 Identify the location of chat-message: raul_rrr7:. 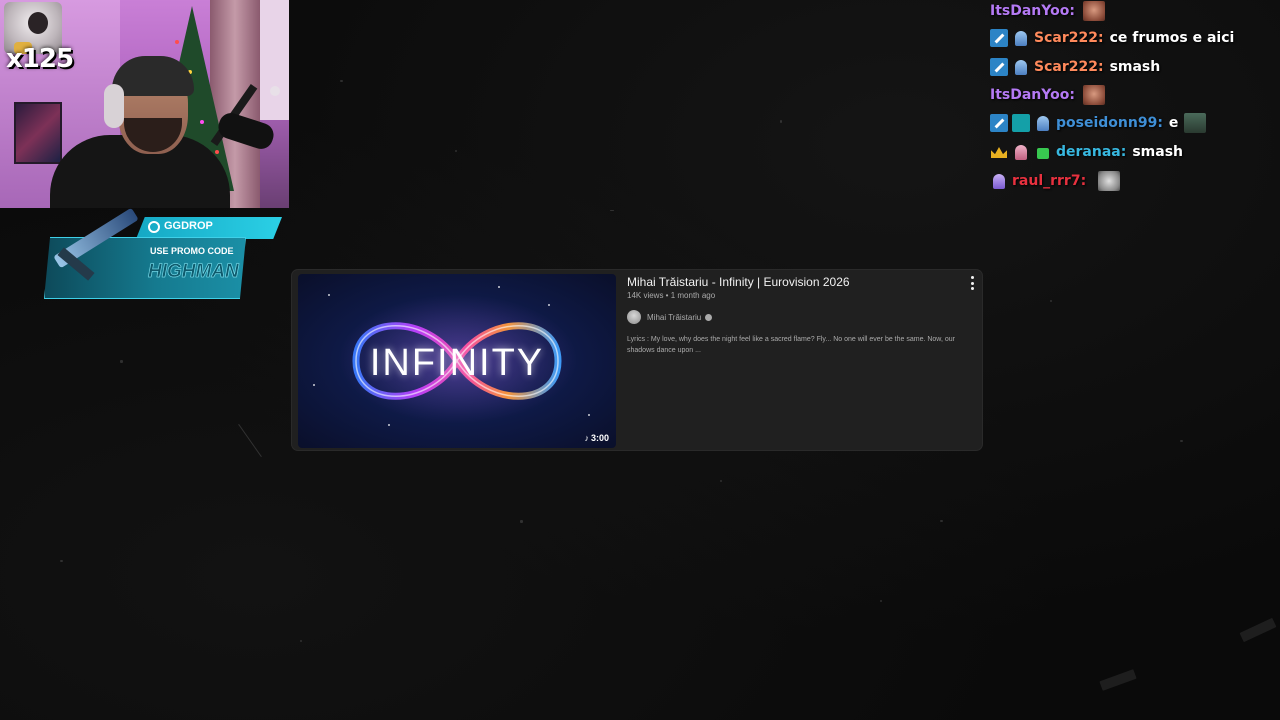
(1055, 181).